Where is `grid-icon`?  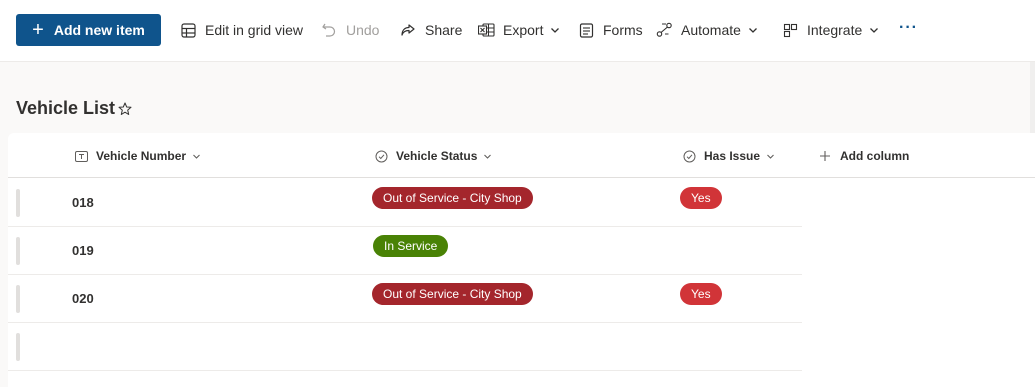
grid-icon is located at coordinates (188, 30).